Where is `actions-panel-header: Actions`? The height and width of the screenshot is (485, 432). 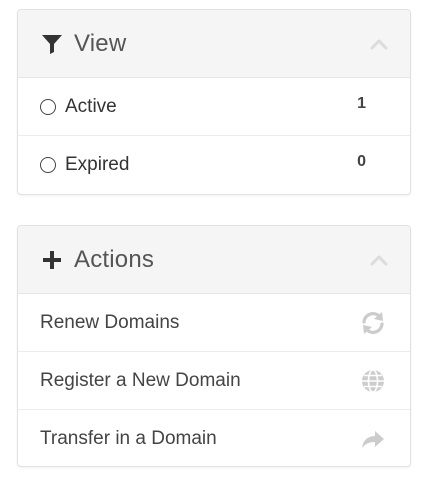
actions-panel-header: Actions is located at coordinates (214, 260).